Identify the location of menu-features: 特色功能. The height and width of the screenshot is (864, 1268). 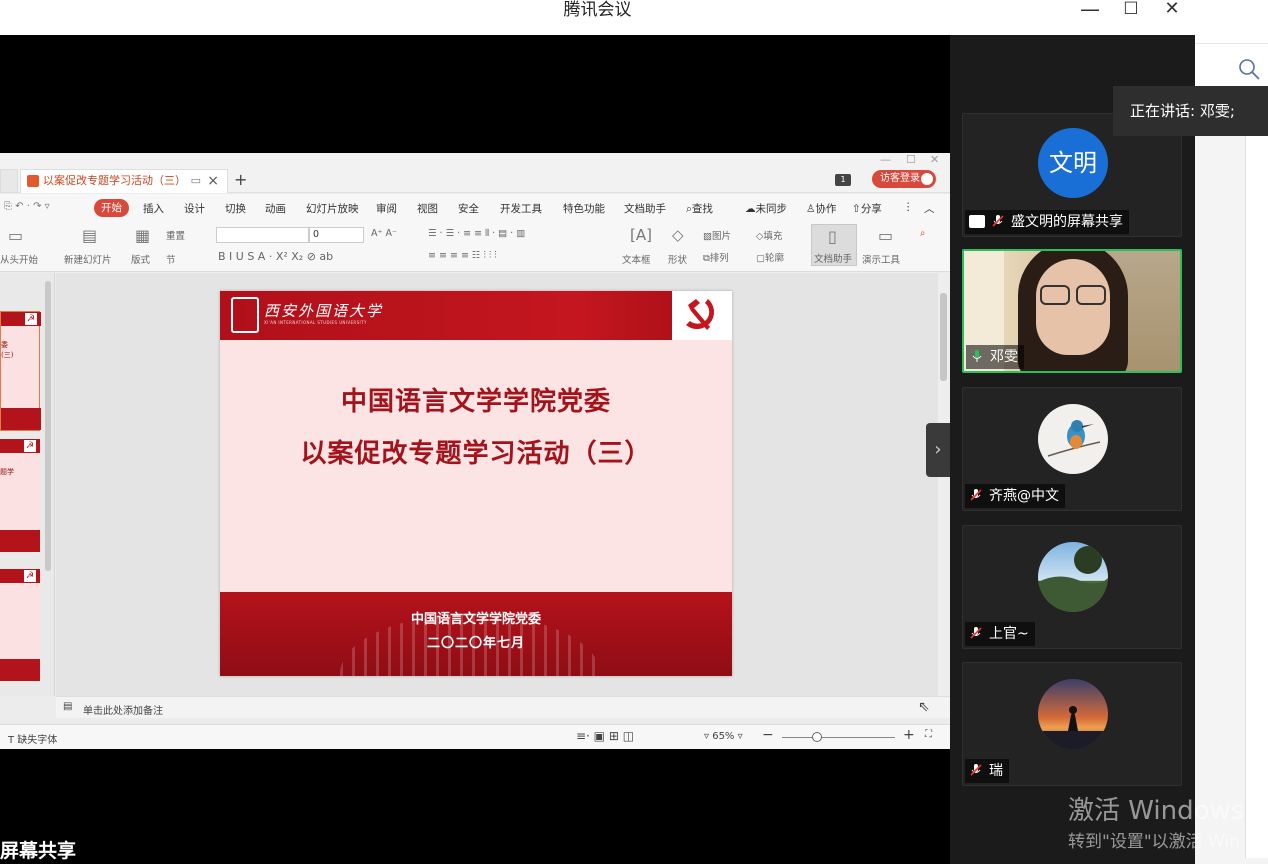
(584, 208).